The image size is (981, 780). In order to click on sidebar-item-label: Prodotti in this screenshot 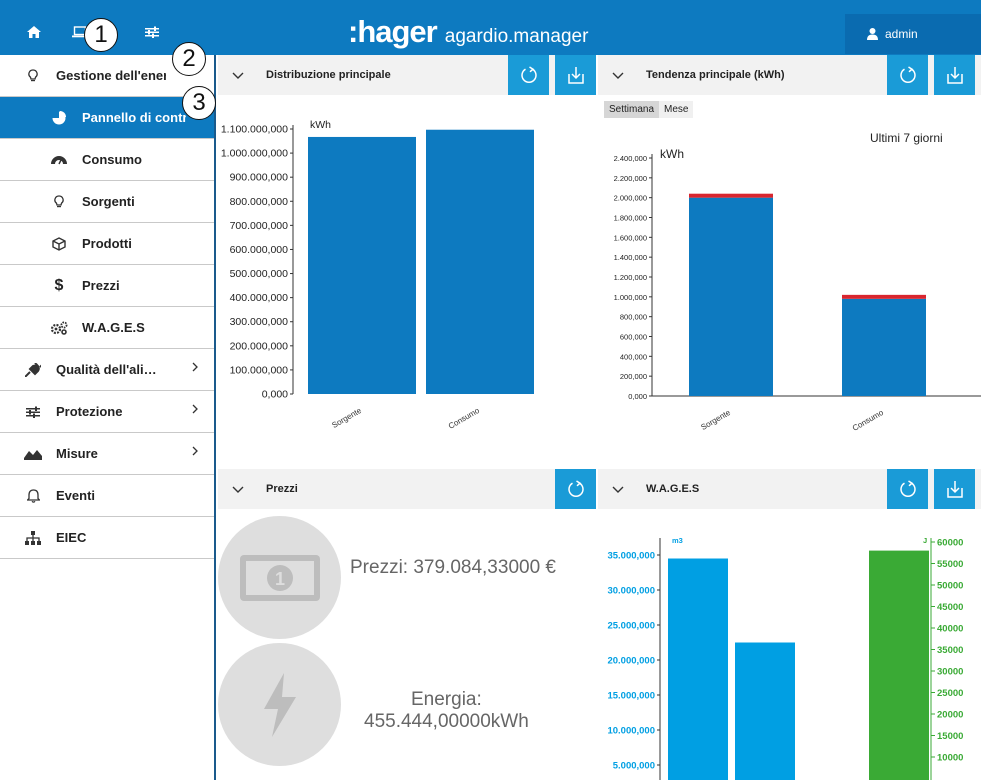, I will do `click(107, 243)`.